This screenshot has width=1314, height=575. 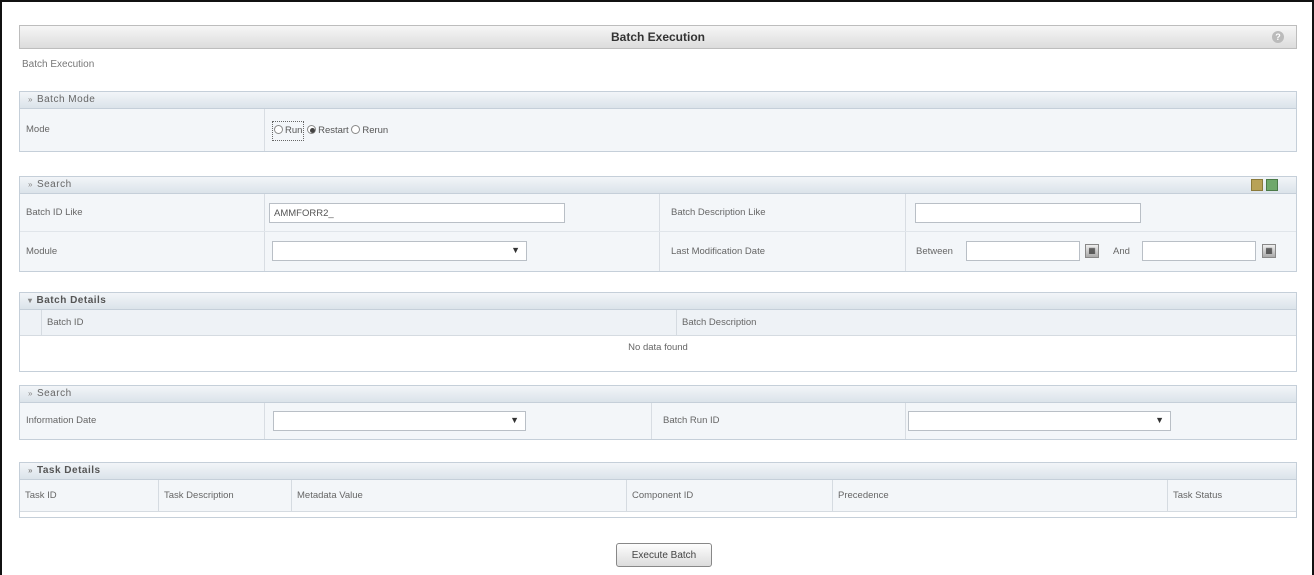 I want to click on batch-mode-panel: » Batch Mode Mode Run Restart Rerun, so click(x=658, y=121).